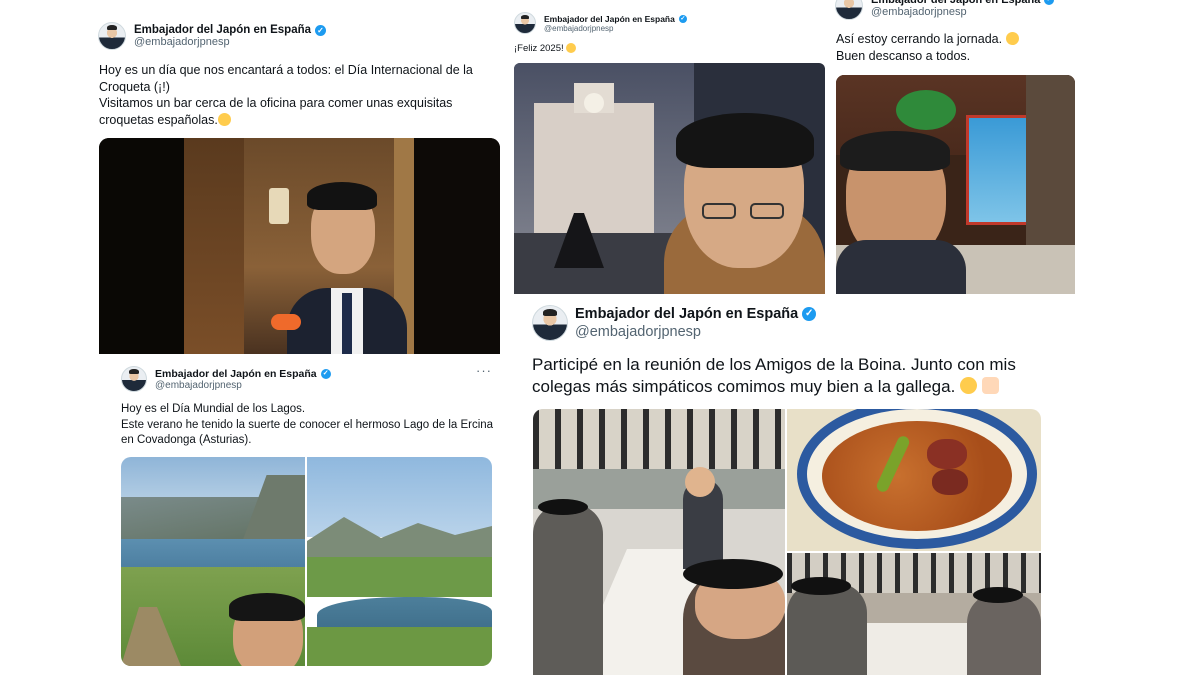 The image size is (1200, 675). Describe the element at coordinates (914, 614) in the screenshot. I see `boina-table-photo` at that location.